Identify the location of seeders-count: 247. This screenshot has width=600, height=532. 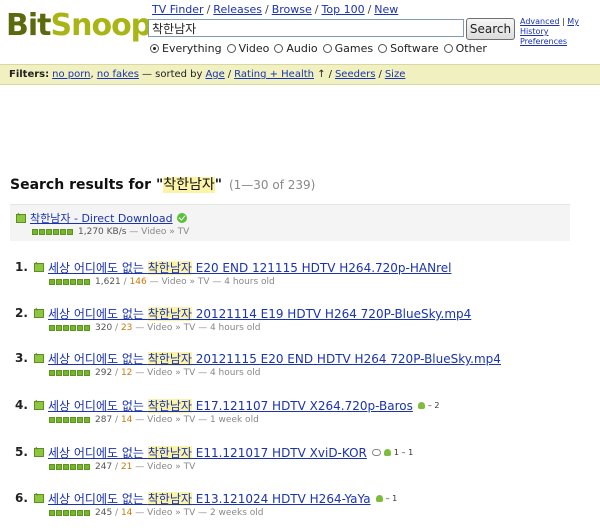
(104, 467).